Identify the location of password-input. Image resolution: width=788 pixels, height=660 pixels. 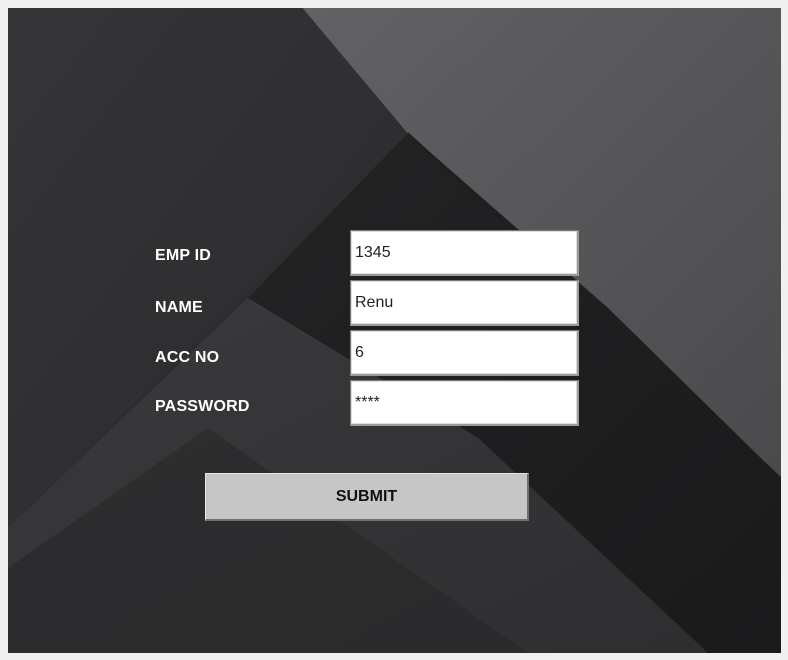
(464, 403).